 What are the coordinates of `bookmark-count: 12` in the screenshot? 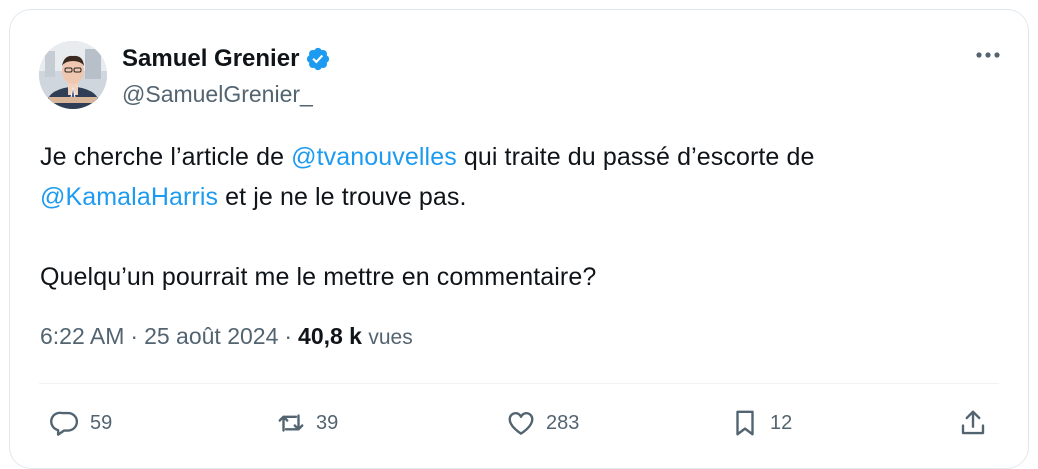 It's located at (781, 422).